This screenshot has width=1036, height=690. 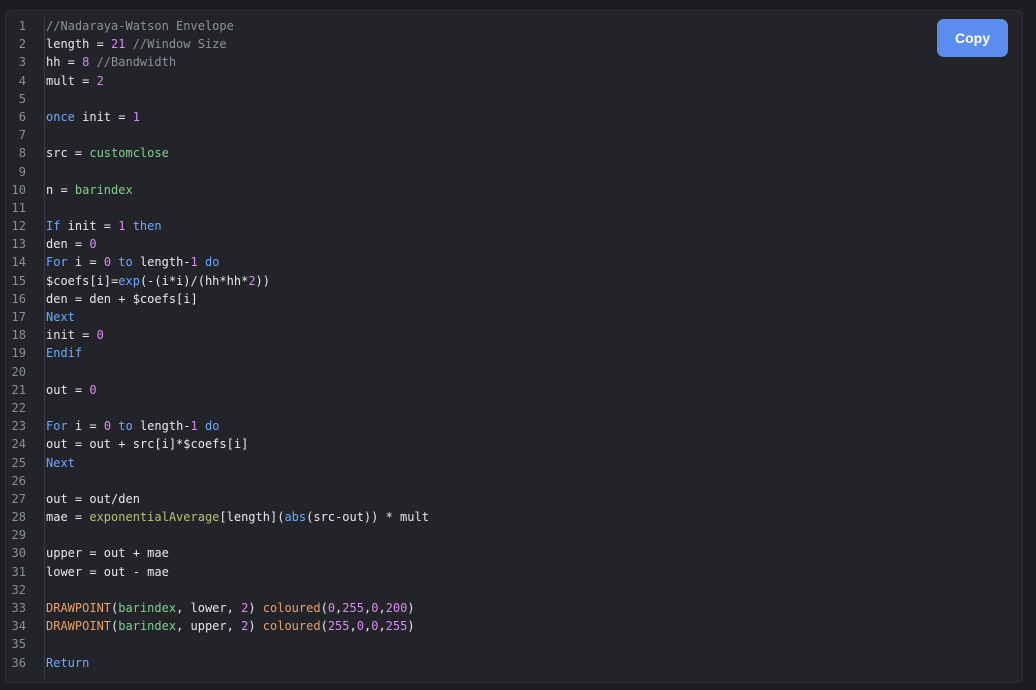 I want to click on code-text: )), so click(x=262, y=280).